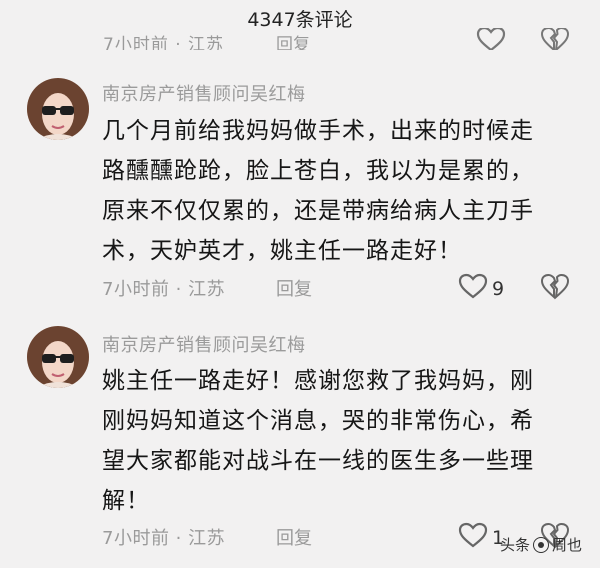 This screenshot has height=568, width=600. Describe the element at coordinates (515, 545) in the screenshot. I see `watermark-prefix: 头条` at that location.